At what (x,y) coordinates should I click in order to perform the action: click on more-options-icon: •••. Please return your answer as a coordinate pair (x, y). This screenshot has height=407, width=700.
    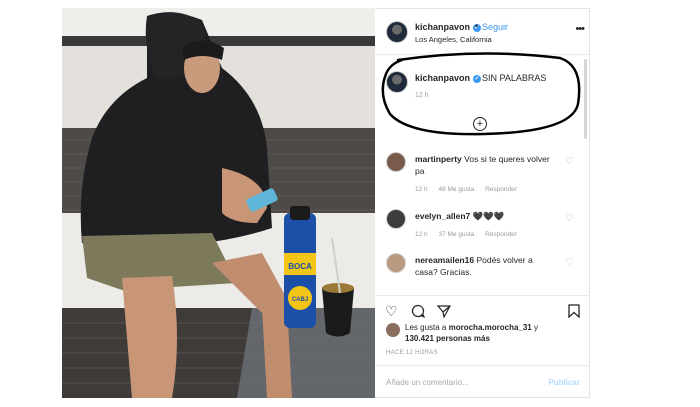
    Looking at the image, I should click on (580, 29).